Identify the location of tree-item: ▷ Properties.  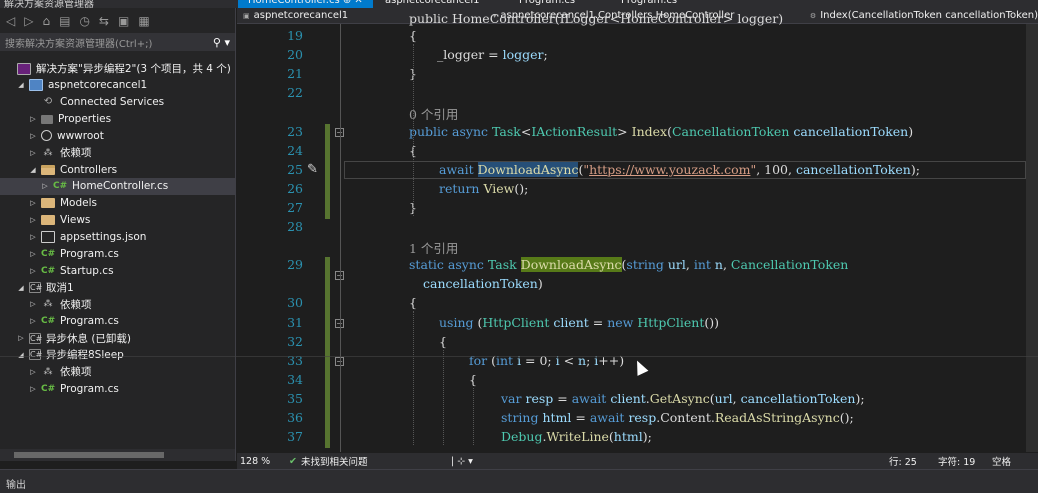
(117, 119).